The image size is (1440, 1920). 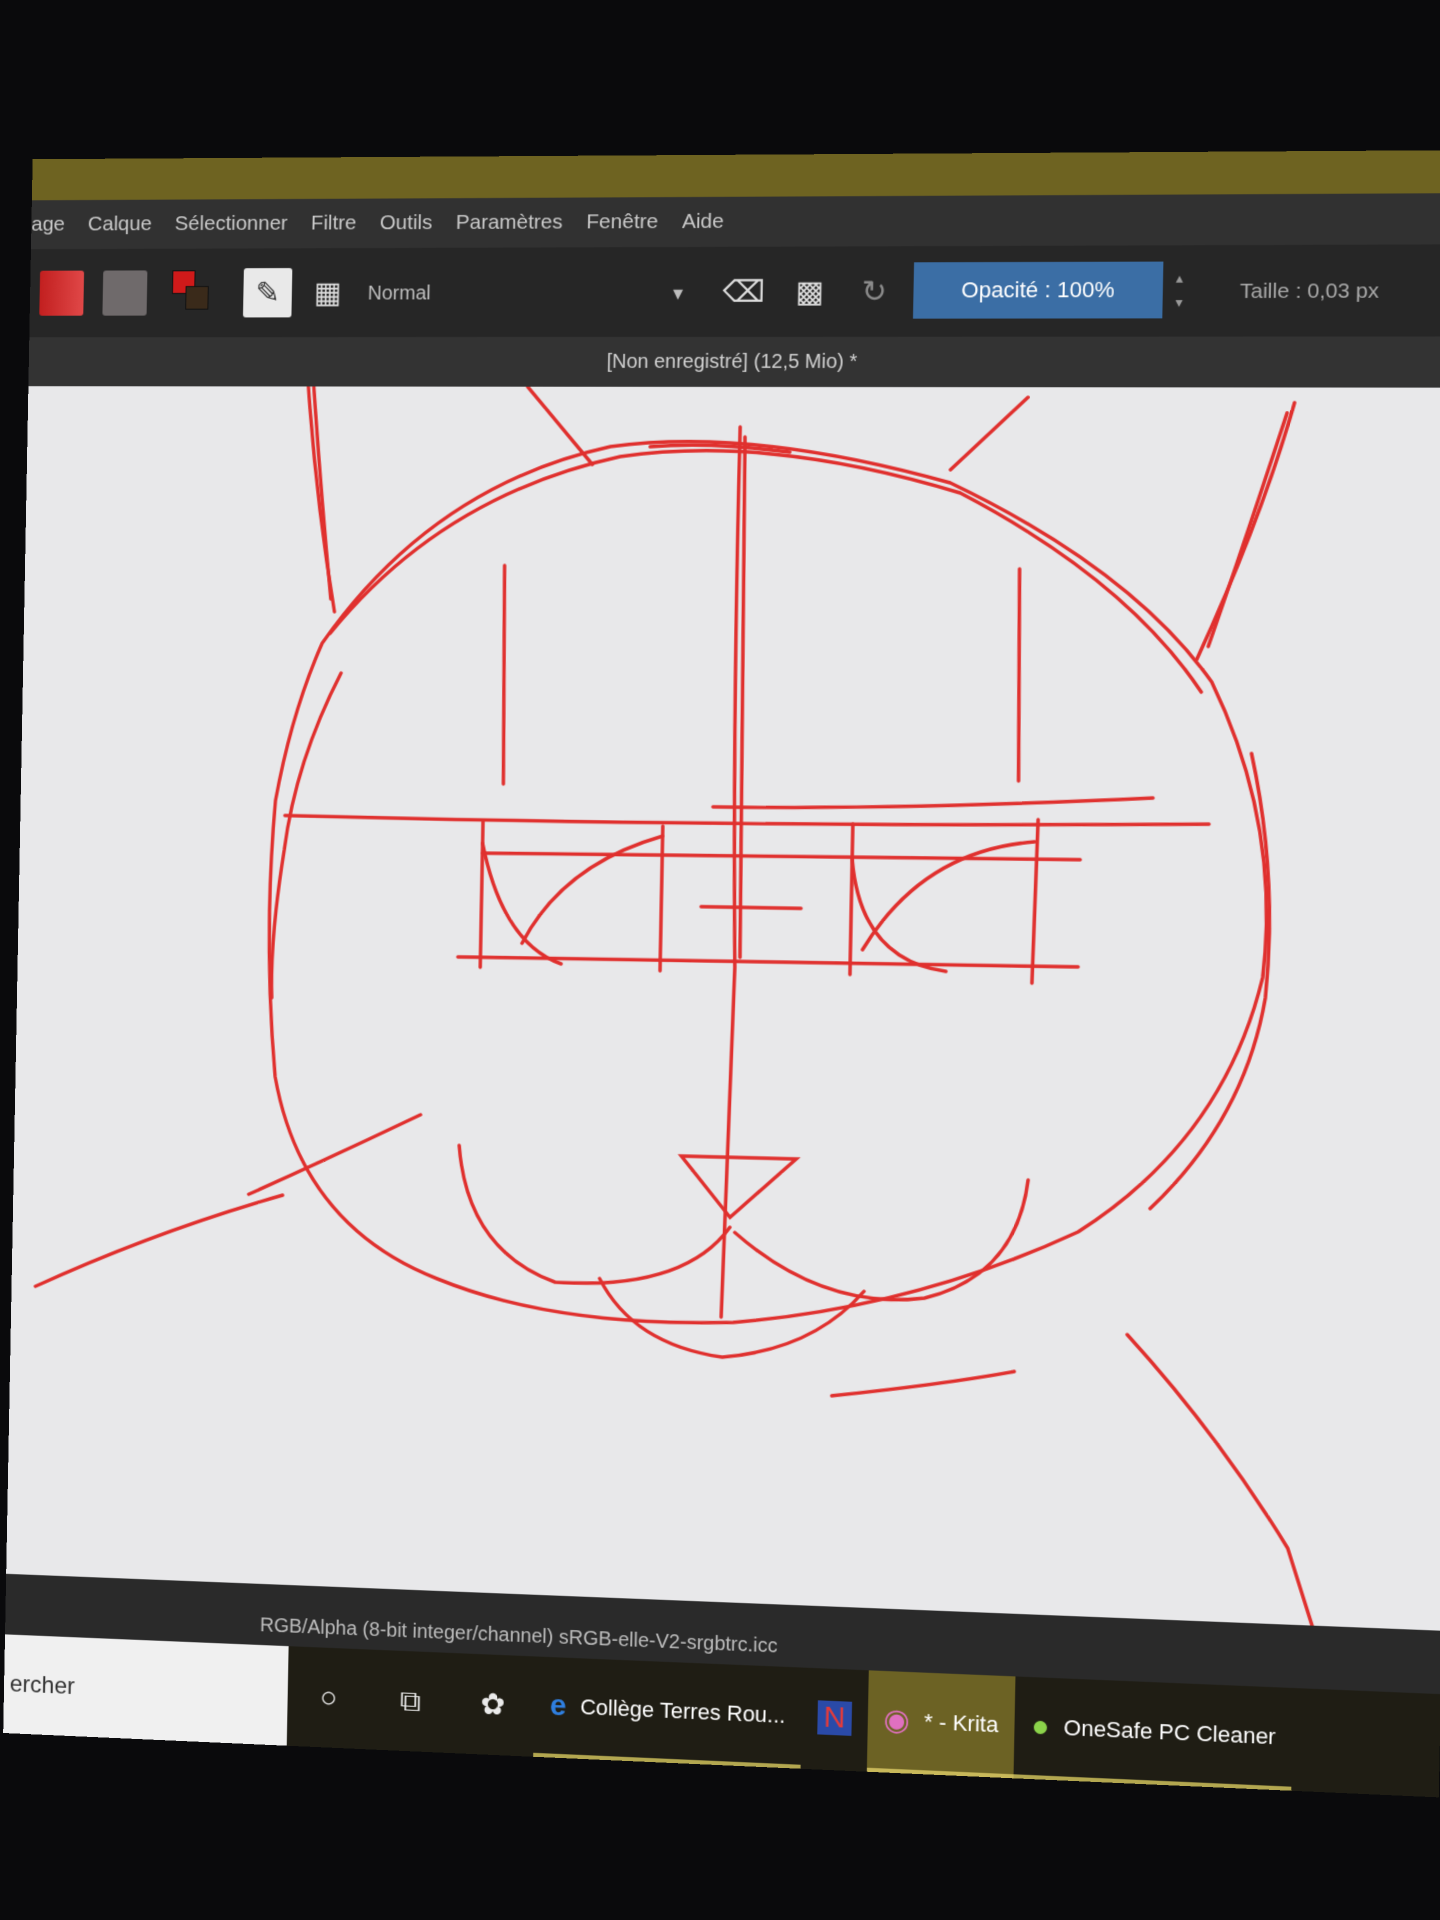 What do you see at coordinates (809, 292) in the screenshot?
I see `alpha-lock-icon: ▩` at bounding box center [809, 292].